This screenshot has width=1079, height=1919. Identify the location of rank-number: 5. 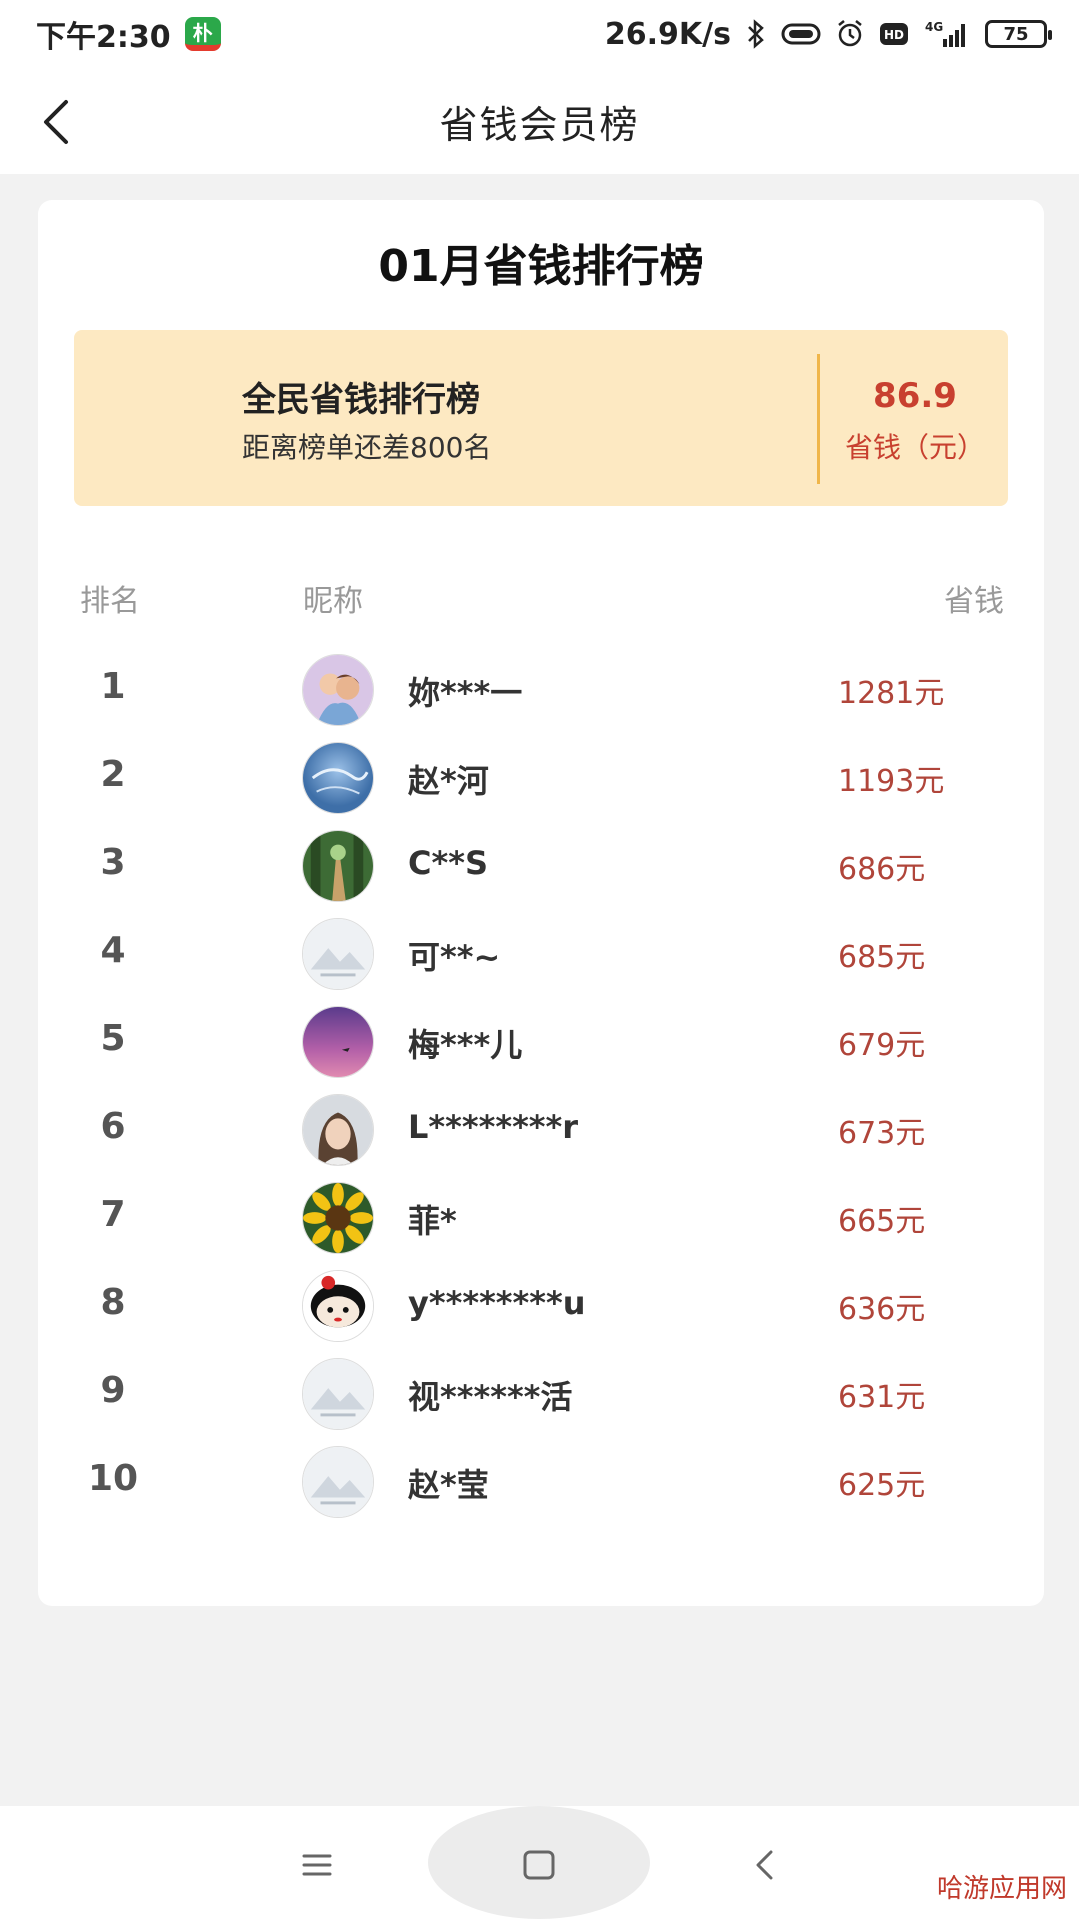
(113, 1038).